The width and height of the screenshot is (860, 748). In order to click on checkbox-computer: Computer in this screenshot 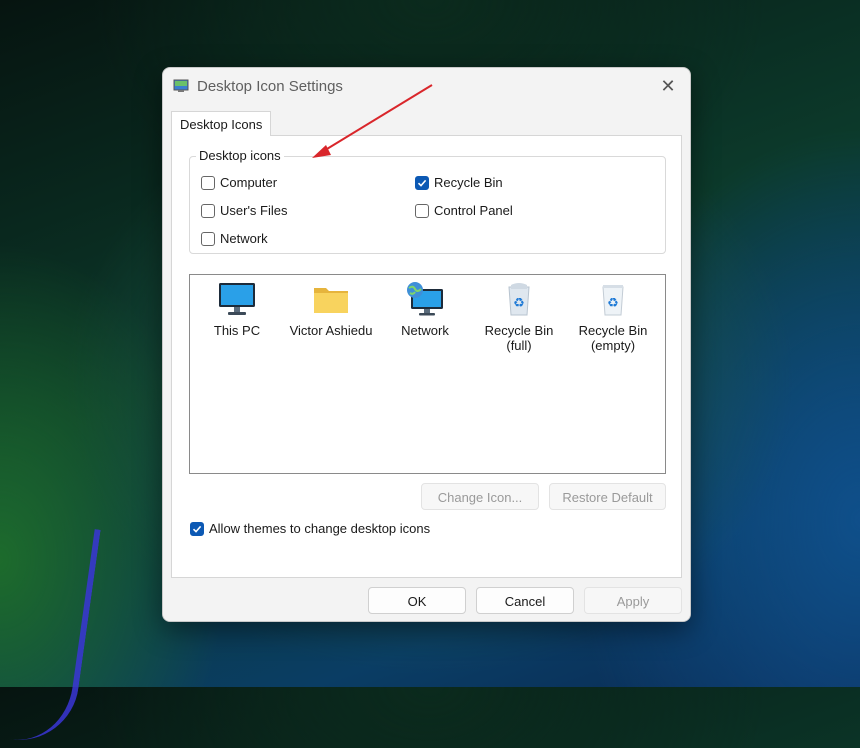, I will do `click(239, 182)`.